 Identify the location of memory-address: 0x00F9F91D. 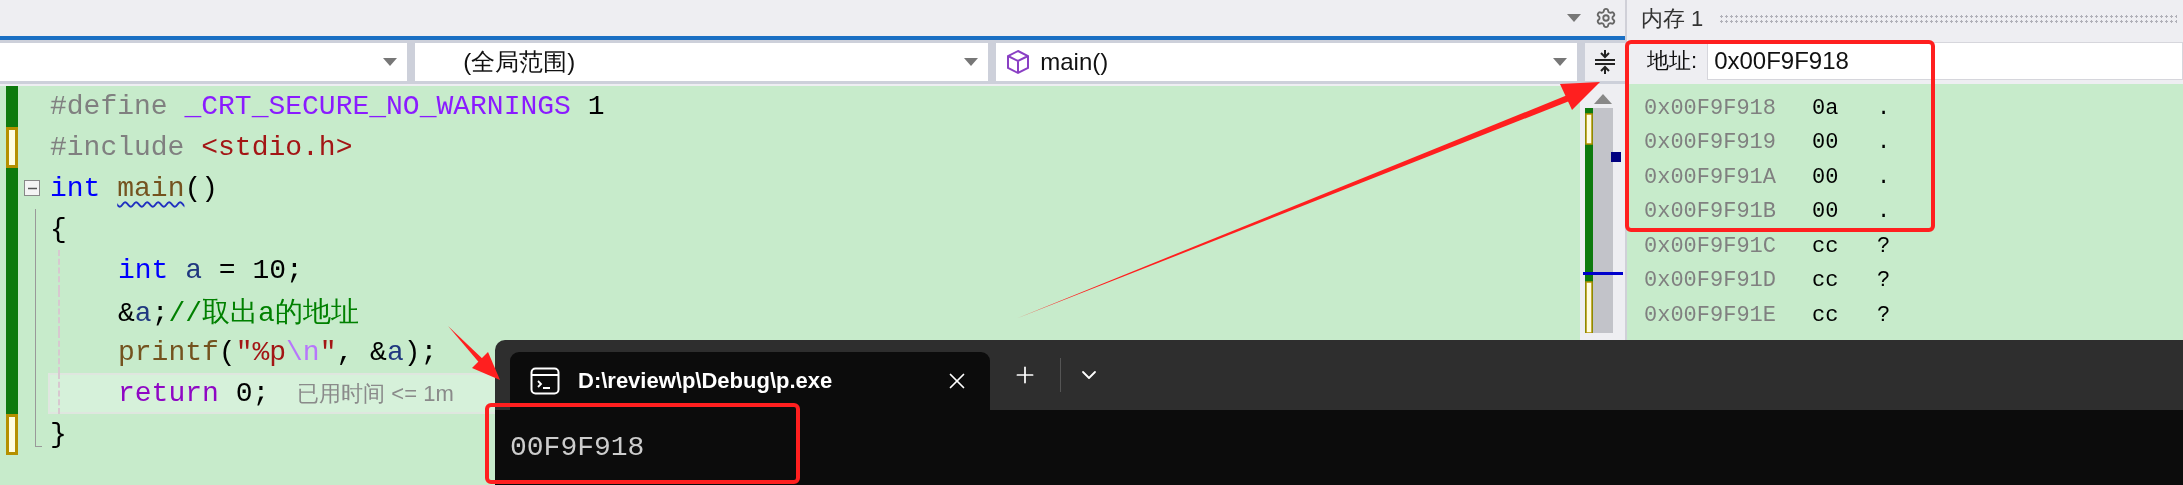
(1711, 281).